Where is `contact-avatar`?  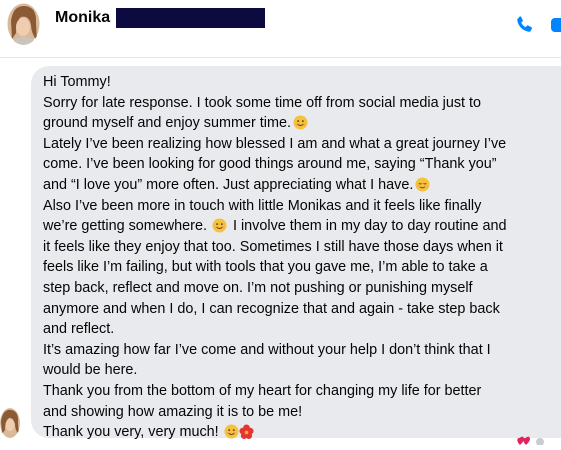 contact-avatar is located at coordinates (23, 24).